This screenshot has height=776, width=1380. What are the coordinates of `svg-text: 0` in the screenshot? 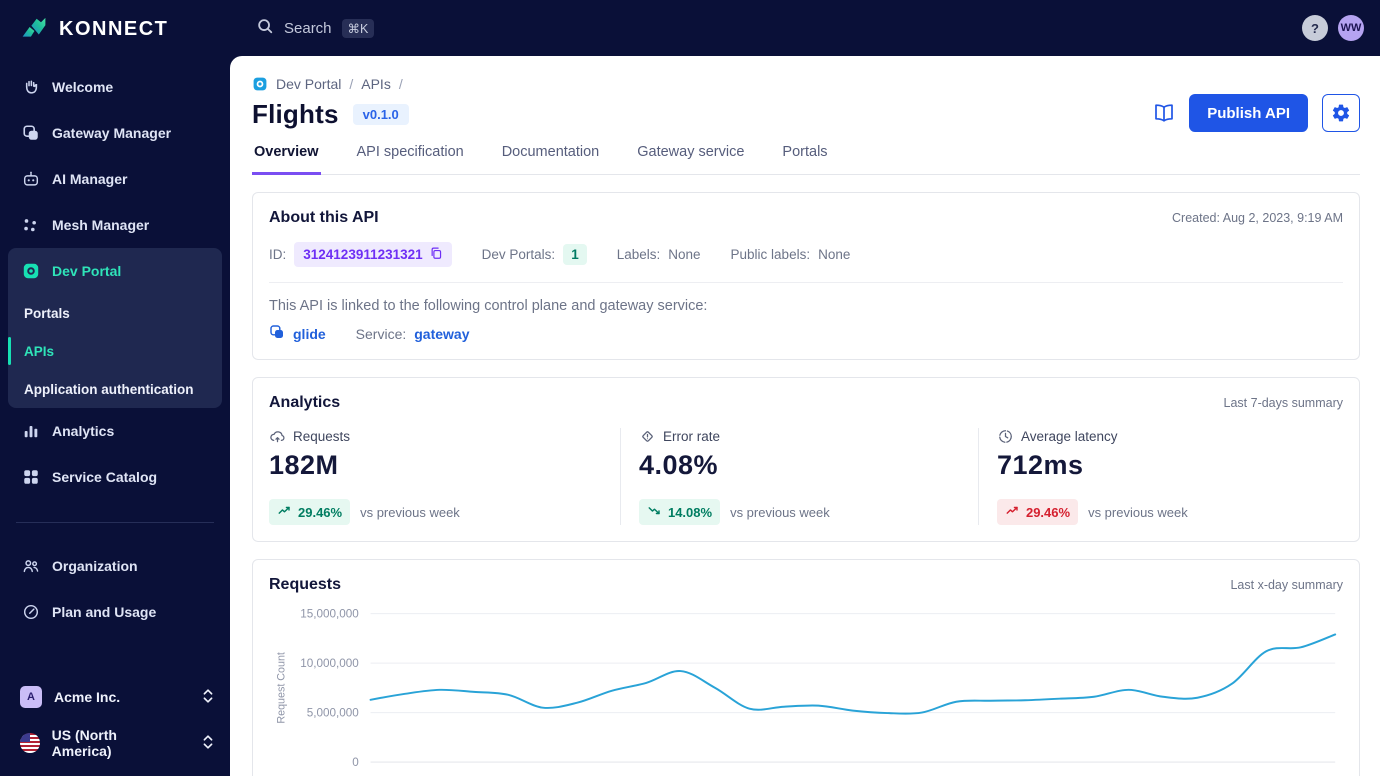 It's located at (355, 762).